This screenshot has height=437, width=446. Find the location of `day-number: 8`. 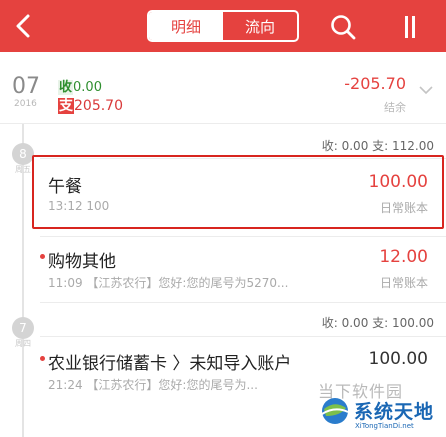

day-number: 8 is located at coordinates (23, 154).